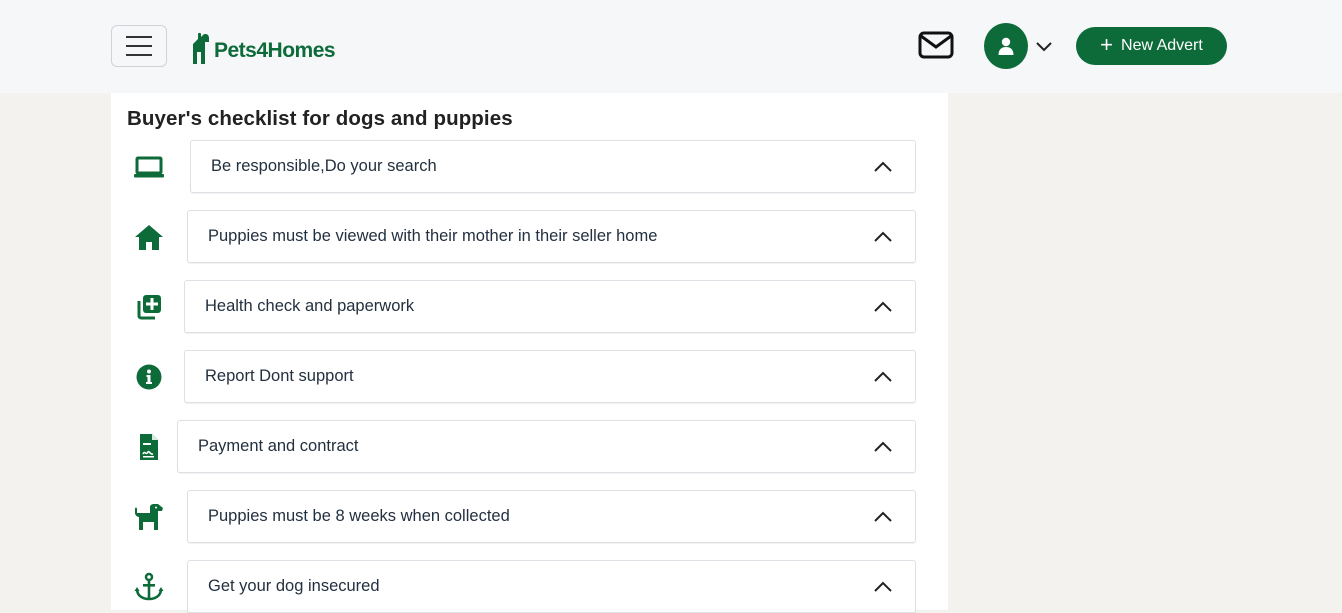  Describe the element at coordinates (546, 446) in the screenshot. I see `accordion-item-payment-contract: Payment and contract` at that location.